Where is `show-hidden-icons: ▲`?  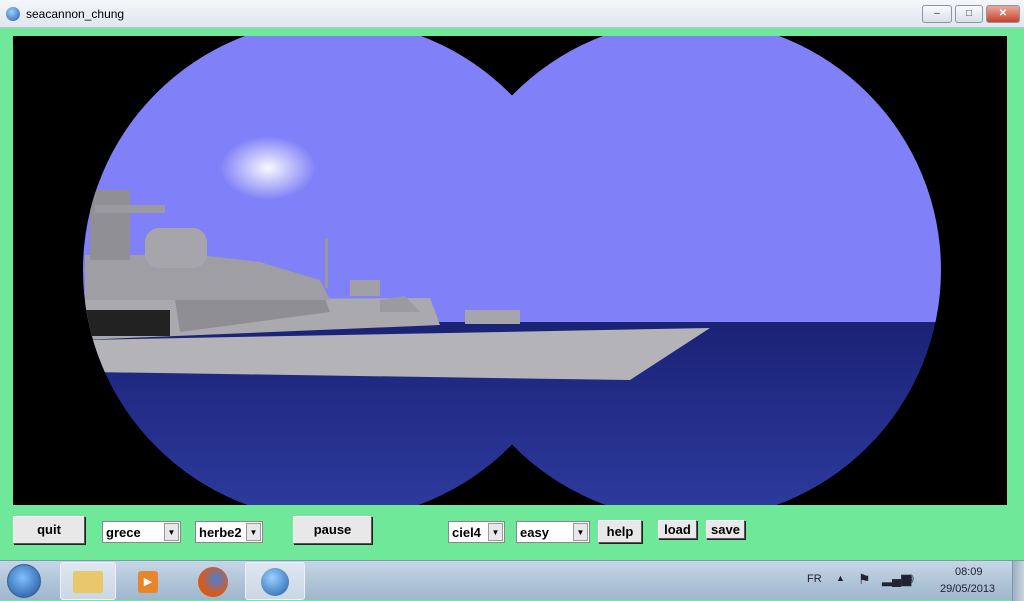 show-hidden-icons: ▲ is located at coordinates (840, 578).